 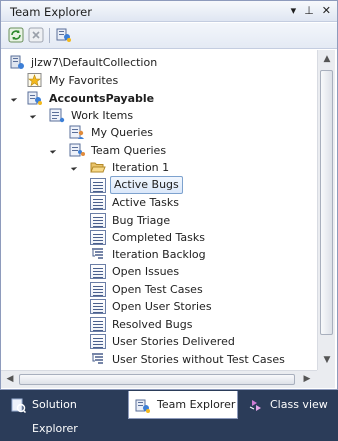 What do you see at coordinates (77, 132) in the screenshot?
I see `my-queries-icon` at bounding box center [77, 132].